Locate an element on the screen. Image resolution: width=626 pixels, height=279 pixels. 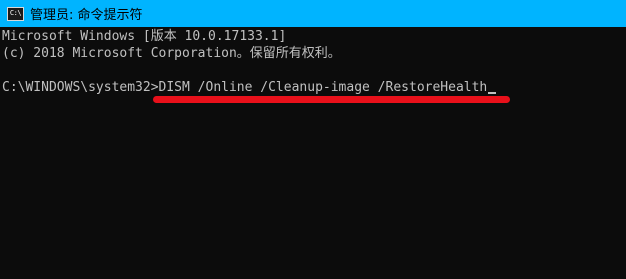
title-bar: C:\ 管理员: 命令提示符 is located at coordinates (313, 13).